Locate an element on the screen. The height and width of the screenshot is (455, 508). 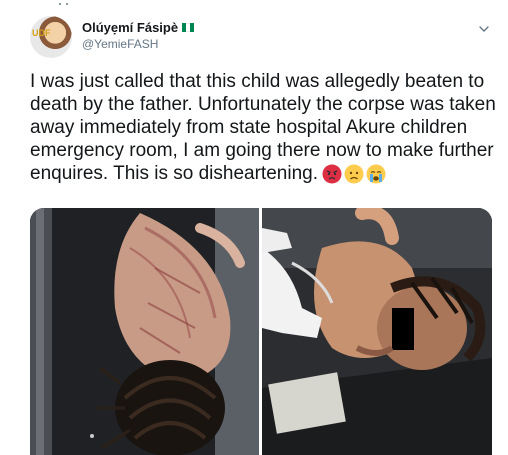
nigeria-flag-icon is located at coordinates (188, 27).